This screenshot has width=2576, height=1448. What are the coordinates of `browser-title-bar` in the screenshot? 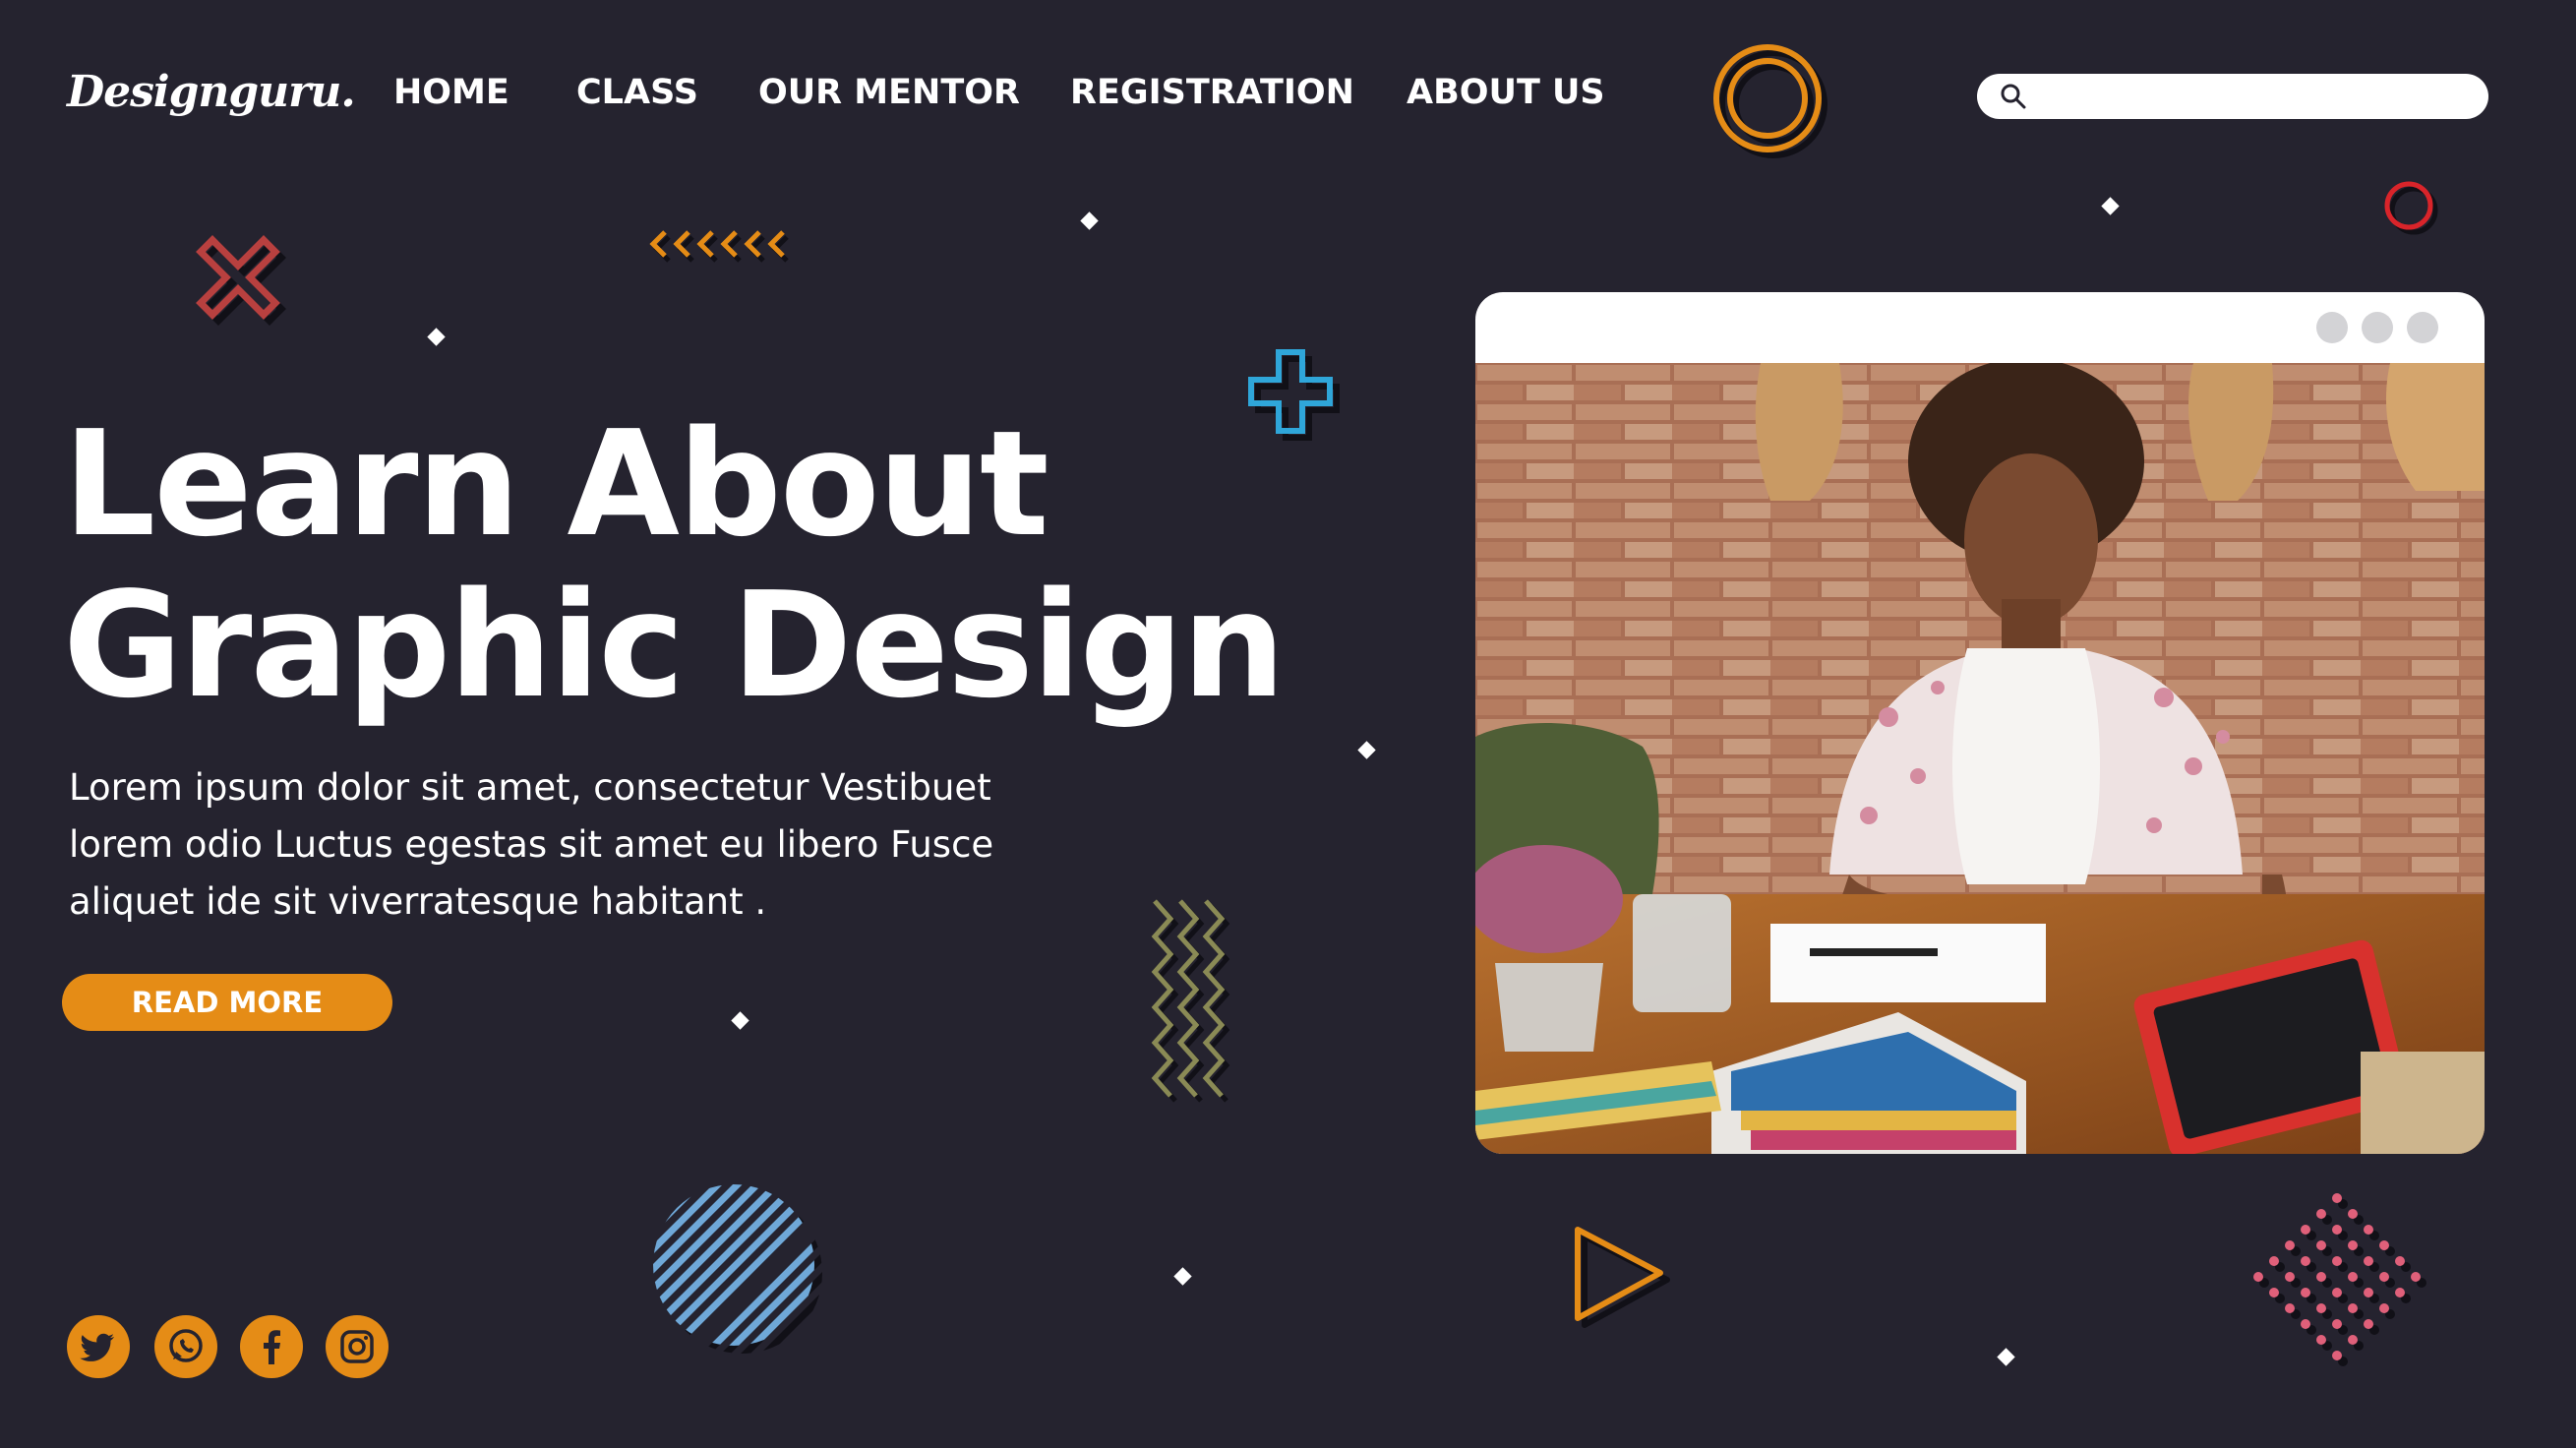 It's located at (1980, 328).